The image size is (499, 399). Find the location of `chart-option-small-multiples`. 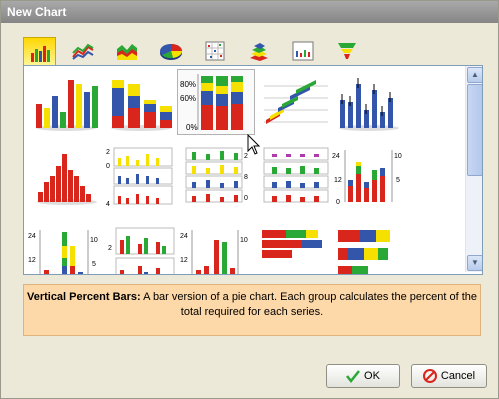

chart-option-small-multiples is located at coordinates (297, 176).